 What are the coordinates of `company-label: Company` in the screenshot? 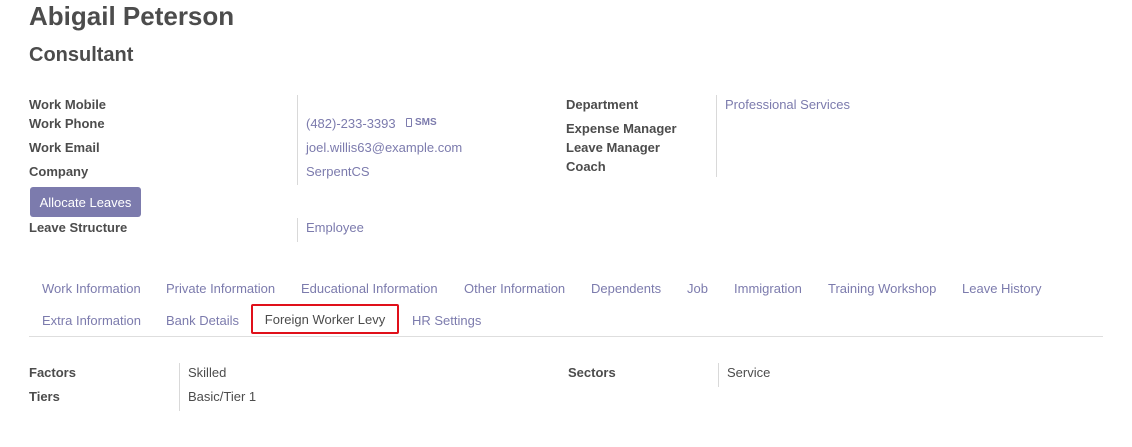 It's located at (59, 171).